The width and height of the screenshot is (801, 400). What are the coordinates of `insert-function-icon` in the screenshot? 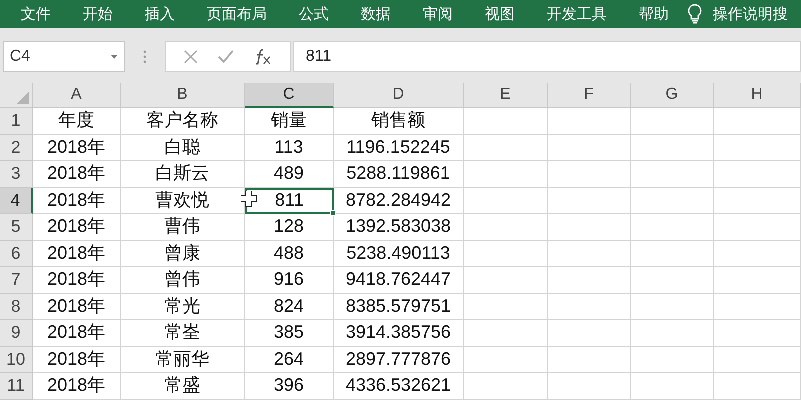 It's located at (263, 56).